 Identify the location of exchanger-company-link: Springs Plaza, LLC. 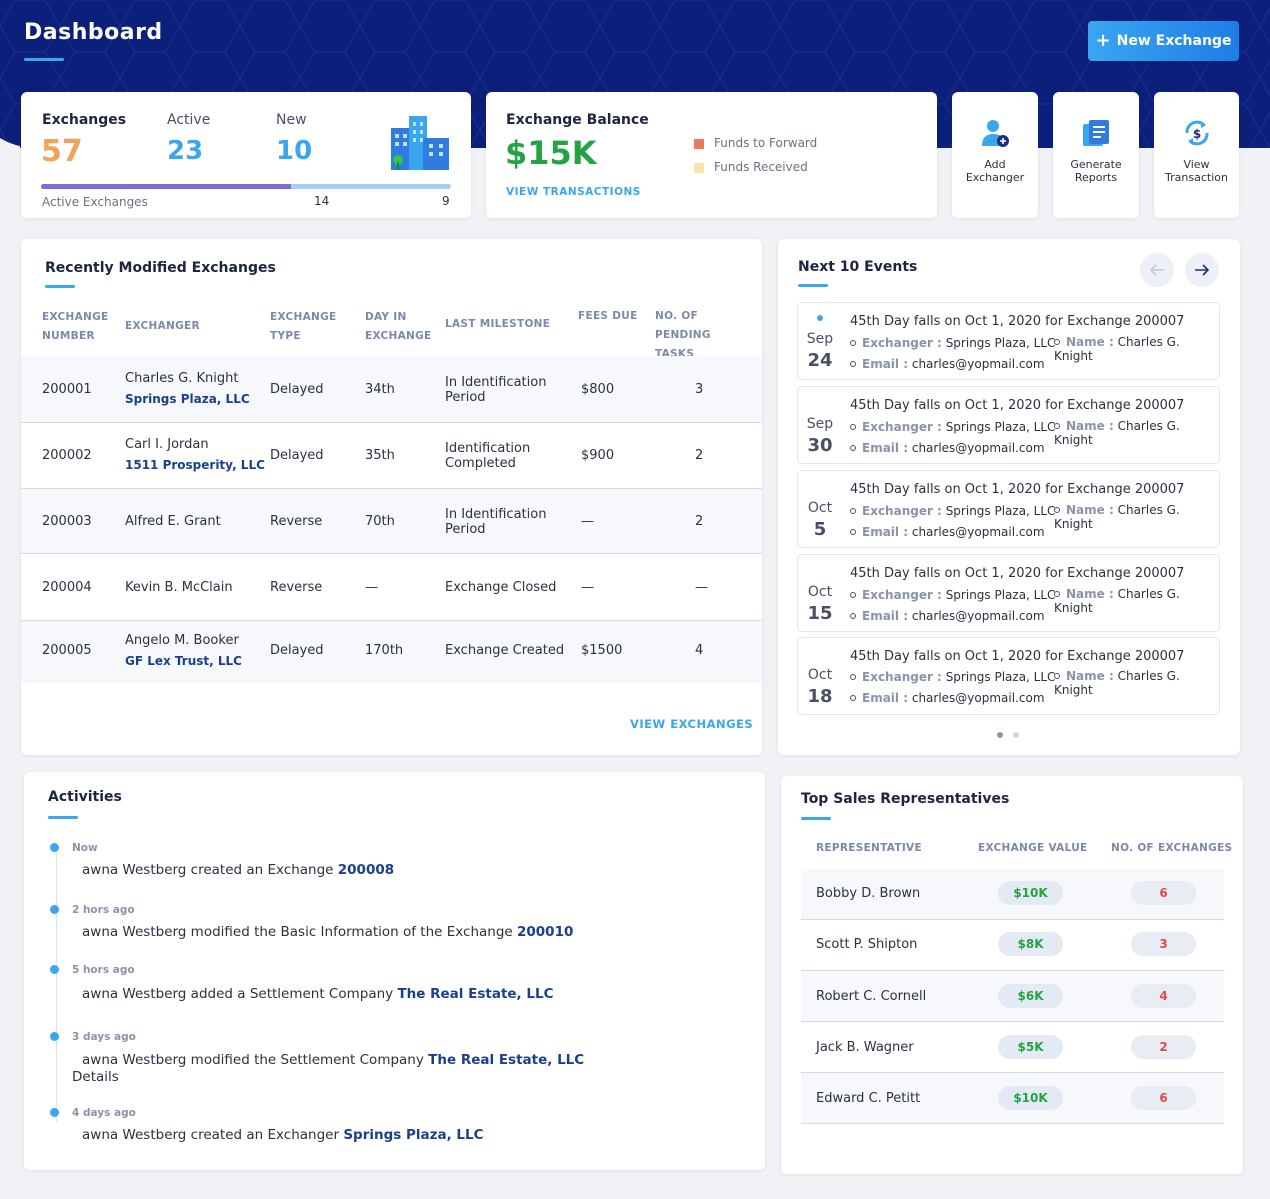
(187, 399).